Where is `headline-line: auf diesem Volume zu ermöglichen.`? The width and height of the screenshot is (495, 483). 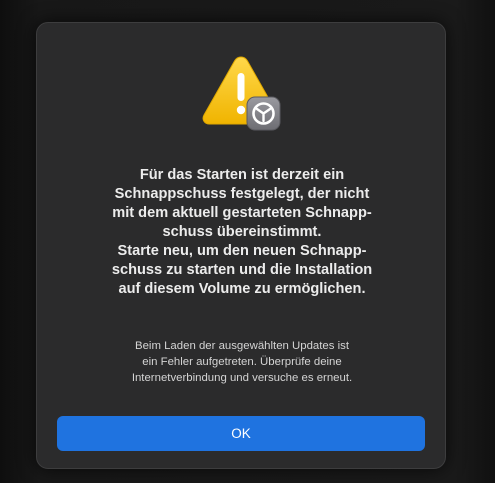 headline-line: auf diesem Volume zu ermöglichen. is located at coordinates (242, 289).